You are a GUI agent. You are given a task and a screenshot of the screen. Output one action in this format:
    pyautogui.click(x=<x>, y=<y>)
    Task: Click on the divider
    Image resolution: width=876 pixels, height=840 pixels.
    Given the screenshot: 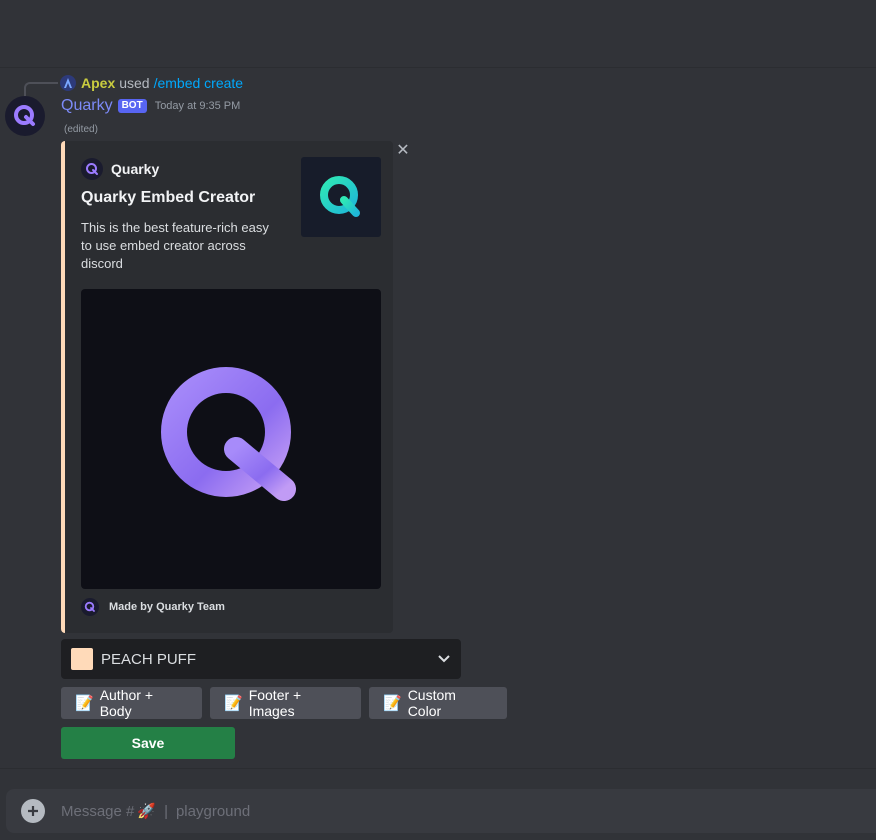 What is the action you would take?
    pyautogui.click(x=438, y=768)
    